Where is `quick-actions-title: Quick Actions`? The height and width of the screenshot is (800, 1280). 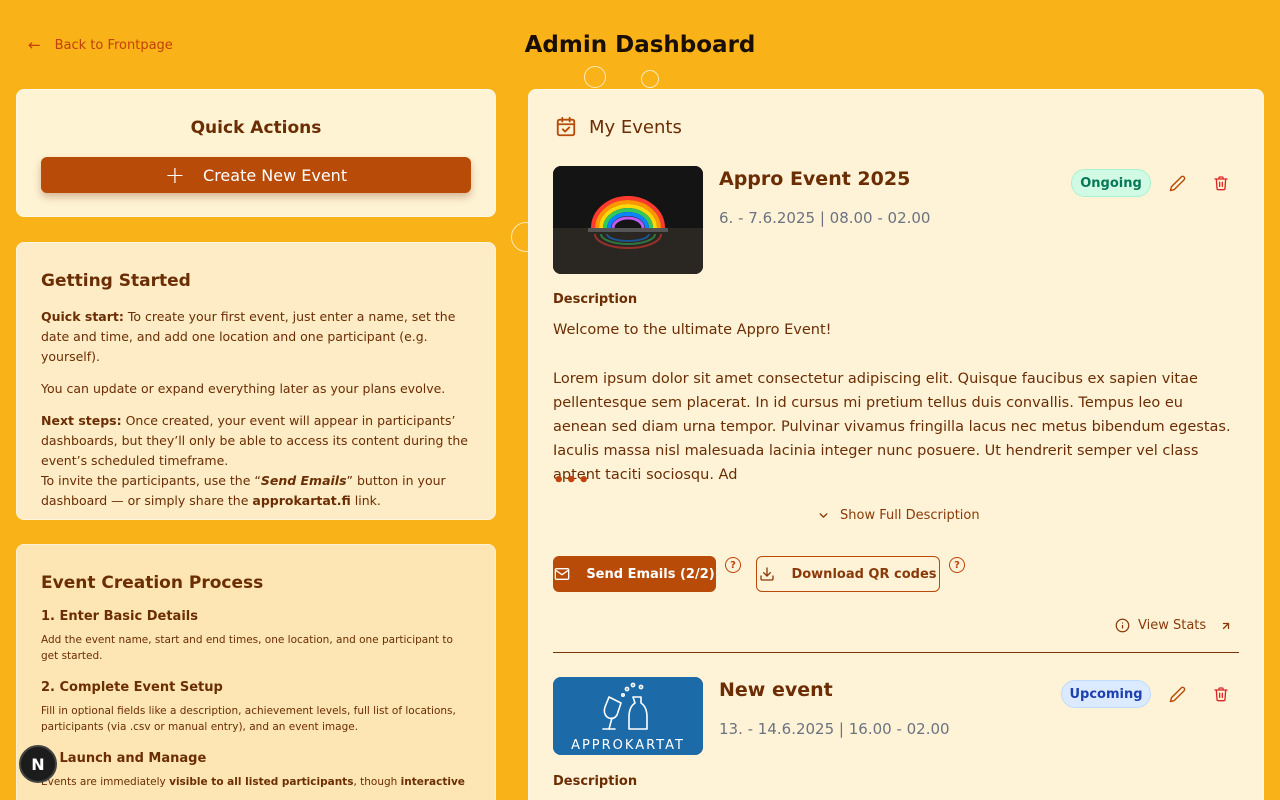 quick-actions-title: Quick Actions is located at coordinates (256, 128).